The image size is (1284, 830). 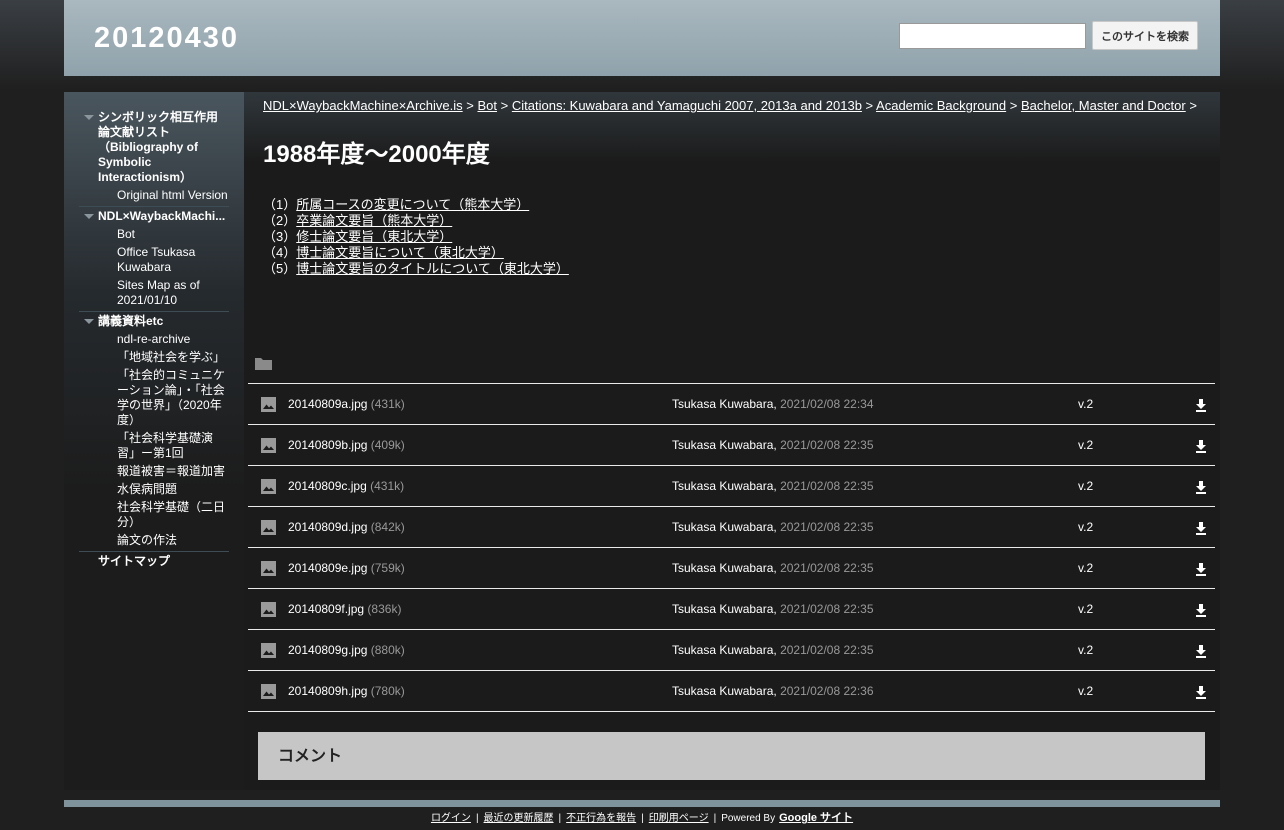 I want to click on attachment-filename-link: 20140809a.jpg, so click(x=327, y=404).